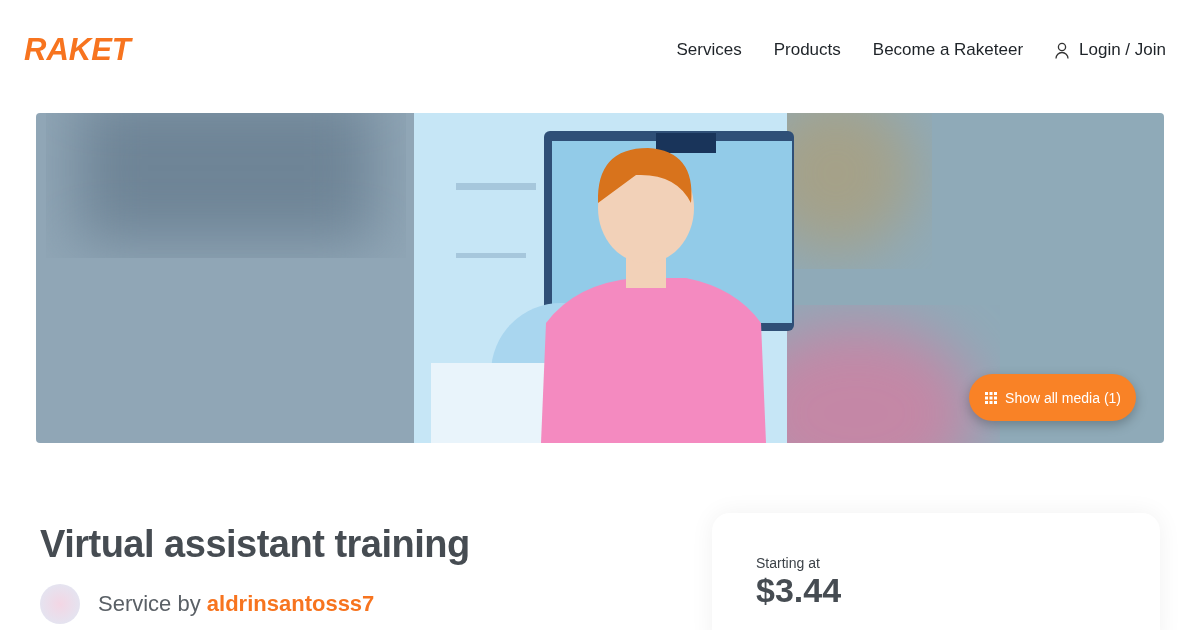  Describe the element at coordinates (255, 544) in the screenshot. I see `service-title: Virtual assistant training` at that location.